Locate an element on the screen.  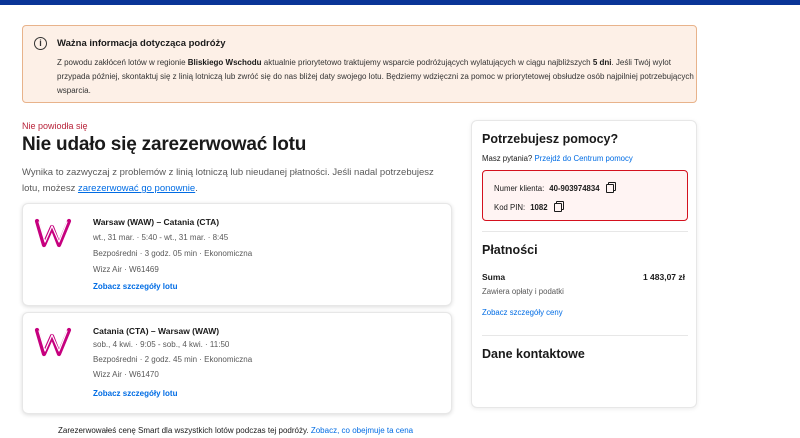
info-icon: i is located at coordinates (40, 43).